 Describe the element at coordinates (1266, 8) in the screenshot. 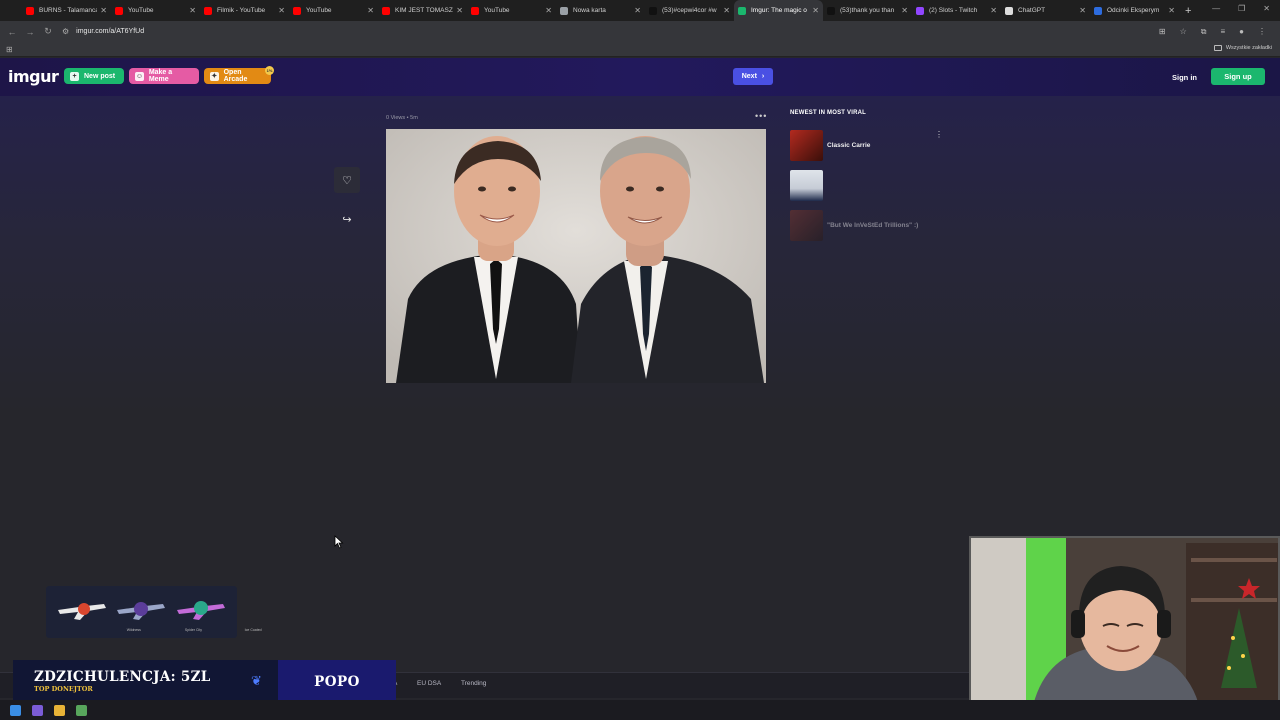

I see `close-window-icon: ✕` at that location.